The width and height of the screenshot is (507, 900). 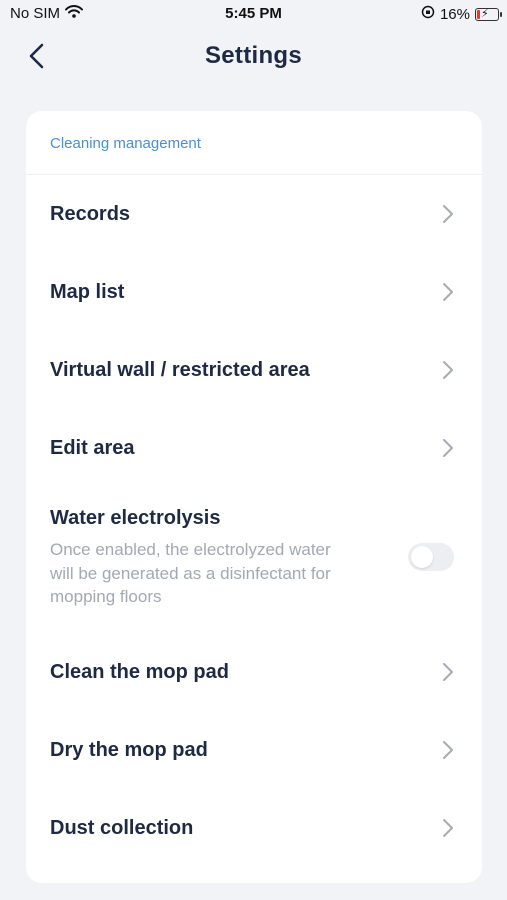 What do you see at coordinates (254, 143) in the screenshot?
I see `section-title: Cleaning management` at bounding box center [254, 143].